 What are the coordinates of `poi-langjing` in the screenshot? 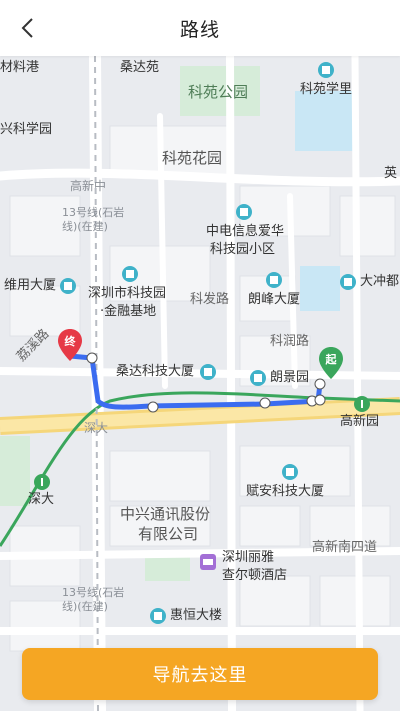 It's located at (258, 378).